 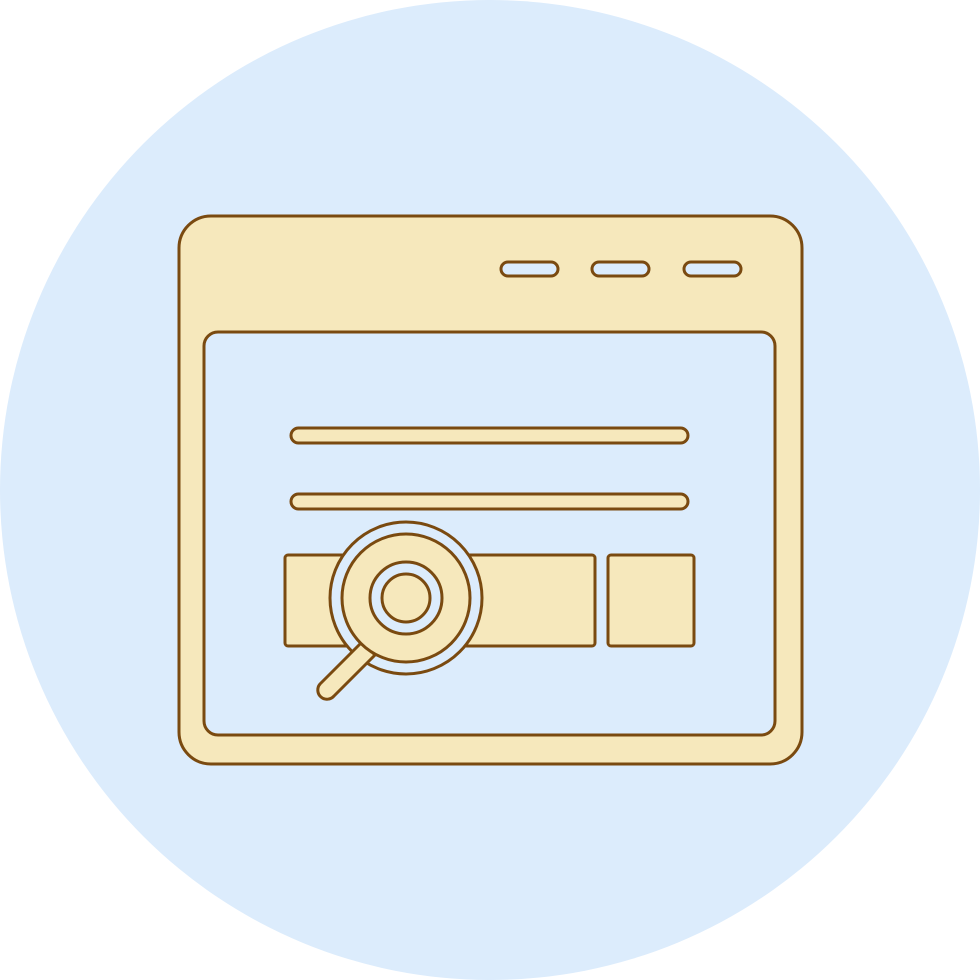 I want to click on window-controls, so click(x=621, y=269).